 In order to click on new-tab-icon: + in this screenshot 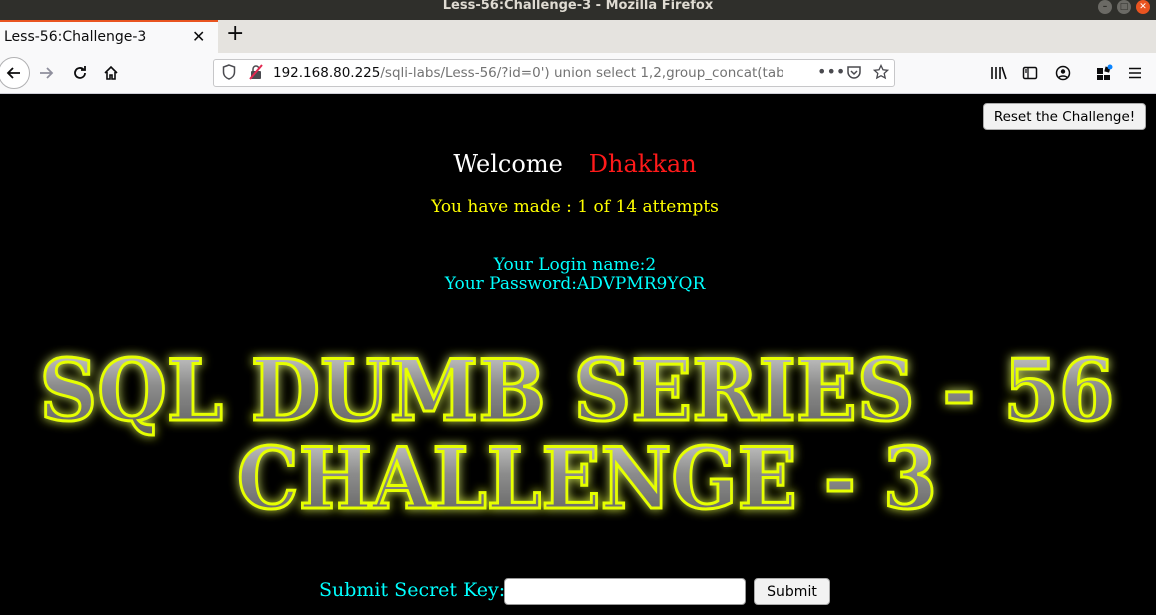, I will do `click(235, 33)`.